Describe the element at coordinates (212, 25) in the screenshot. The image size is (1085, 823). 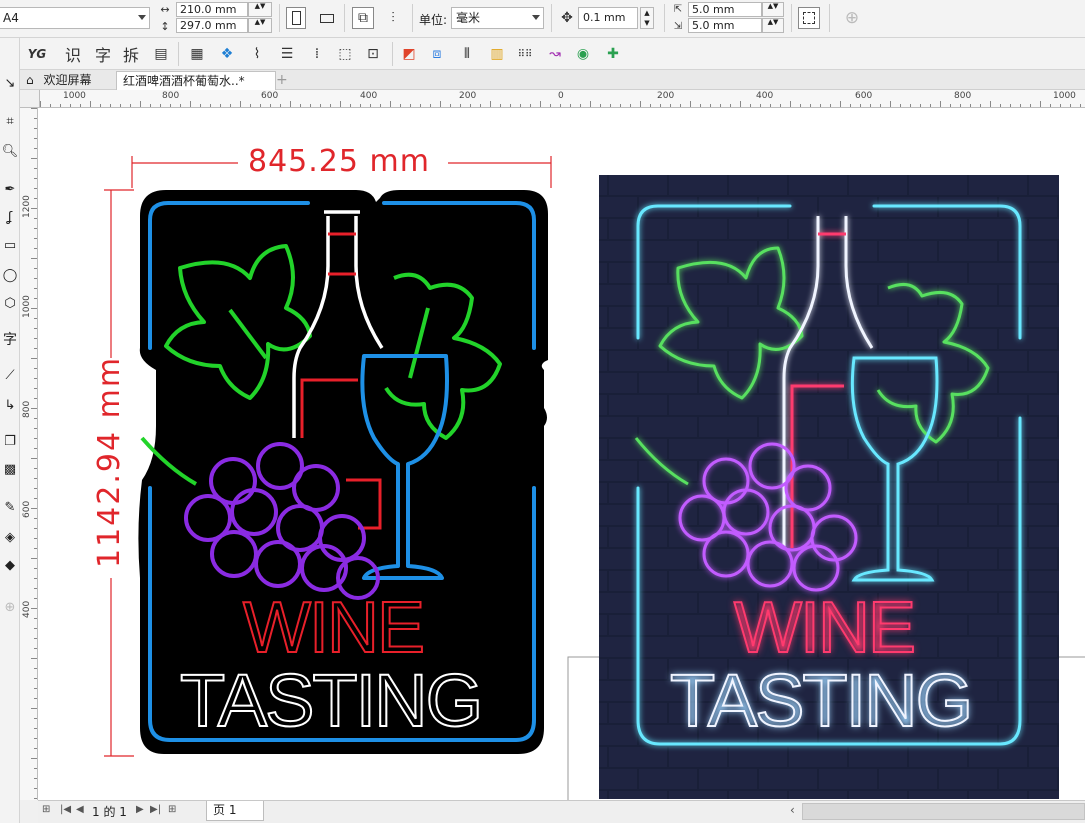
I see `page-height-field: 297.0 mm` at that location.